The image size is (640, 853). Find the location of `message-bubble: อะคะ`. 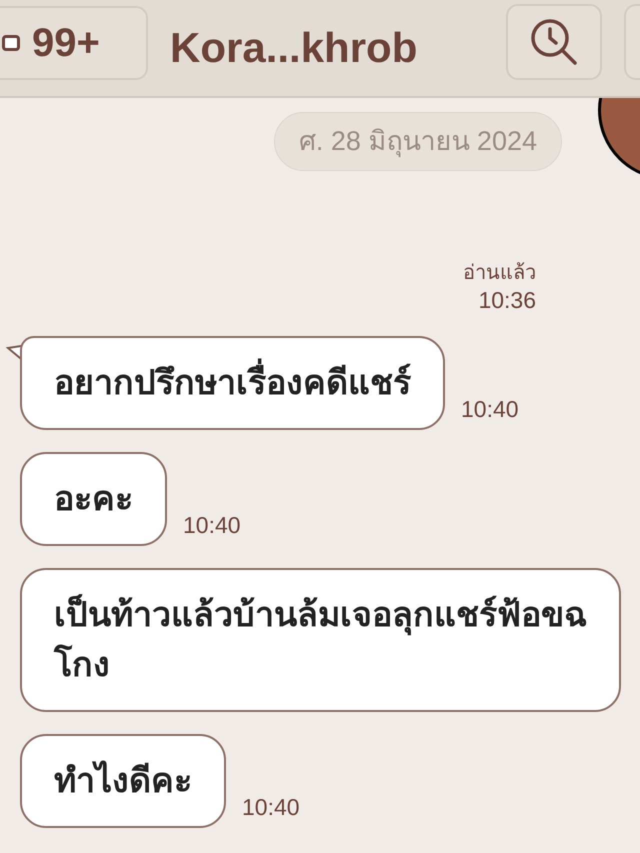

message-bubble: อะคะ is located at coordinates (93, 499).